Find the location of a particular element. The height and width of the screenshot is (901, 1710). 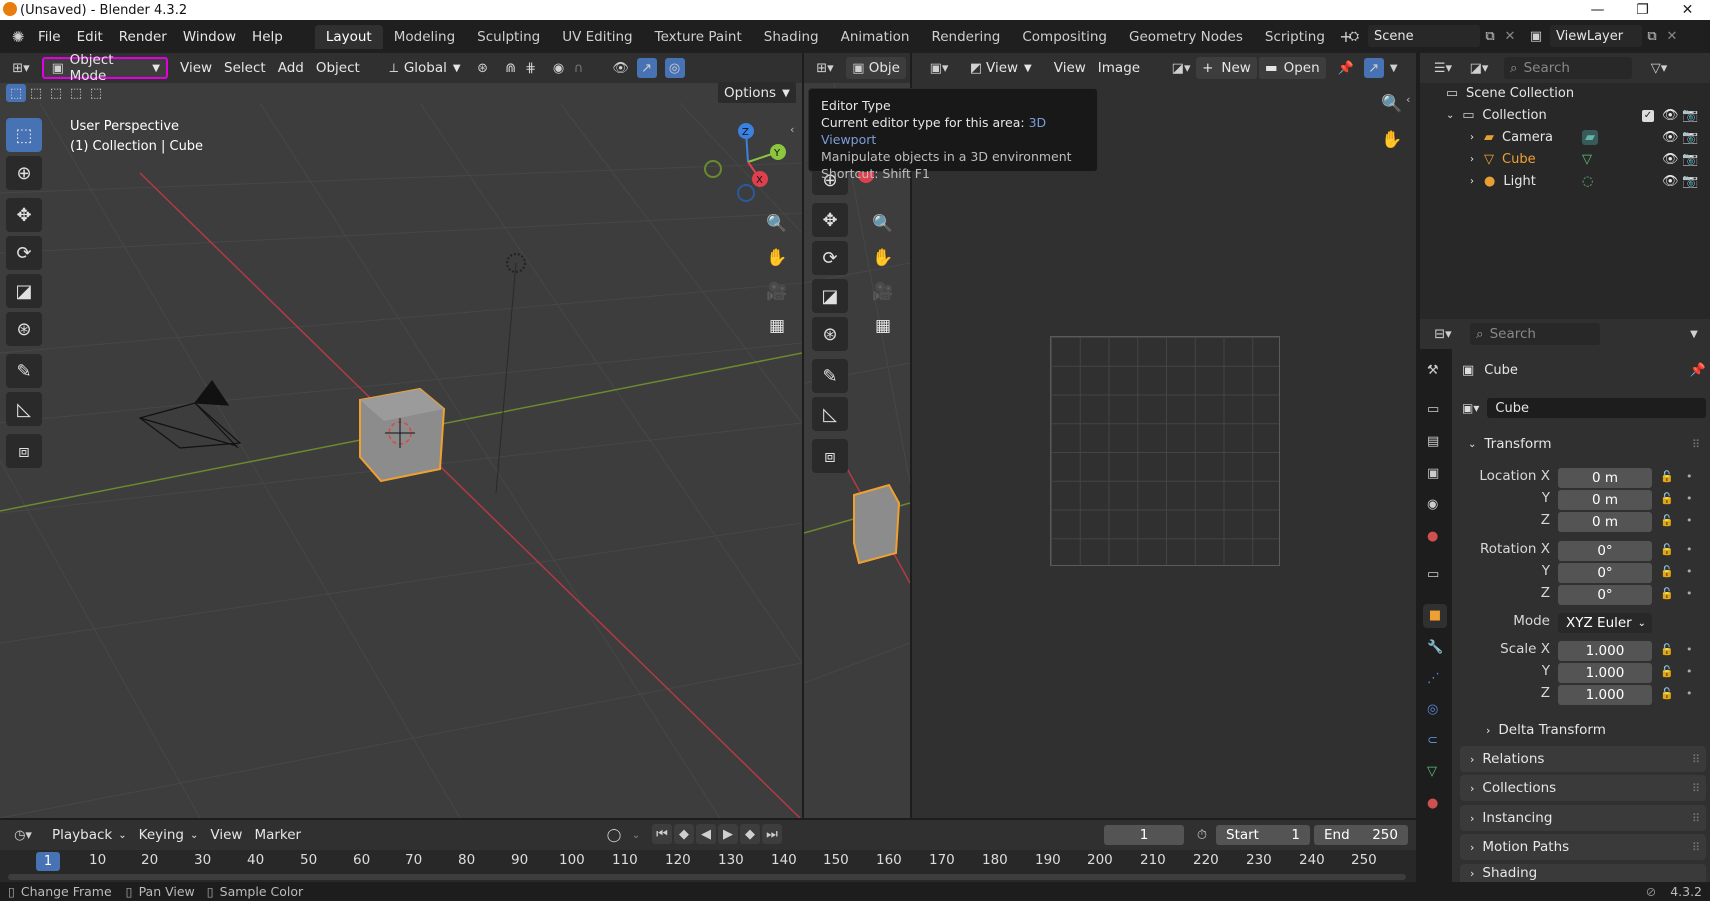

checkbox-icon: ✓ is located at coordinates (1648, 115).